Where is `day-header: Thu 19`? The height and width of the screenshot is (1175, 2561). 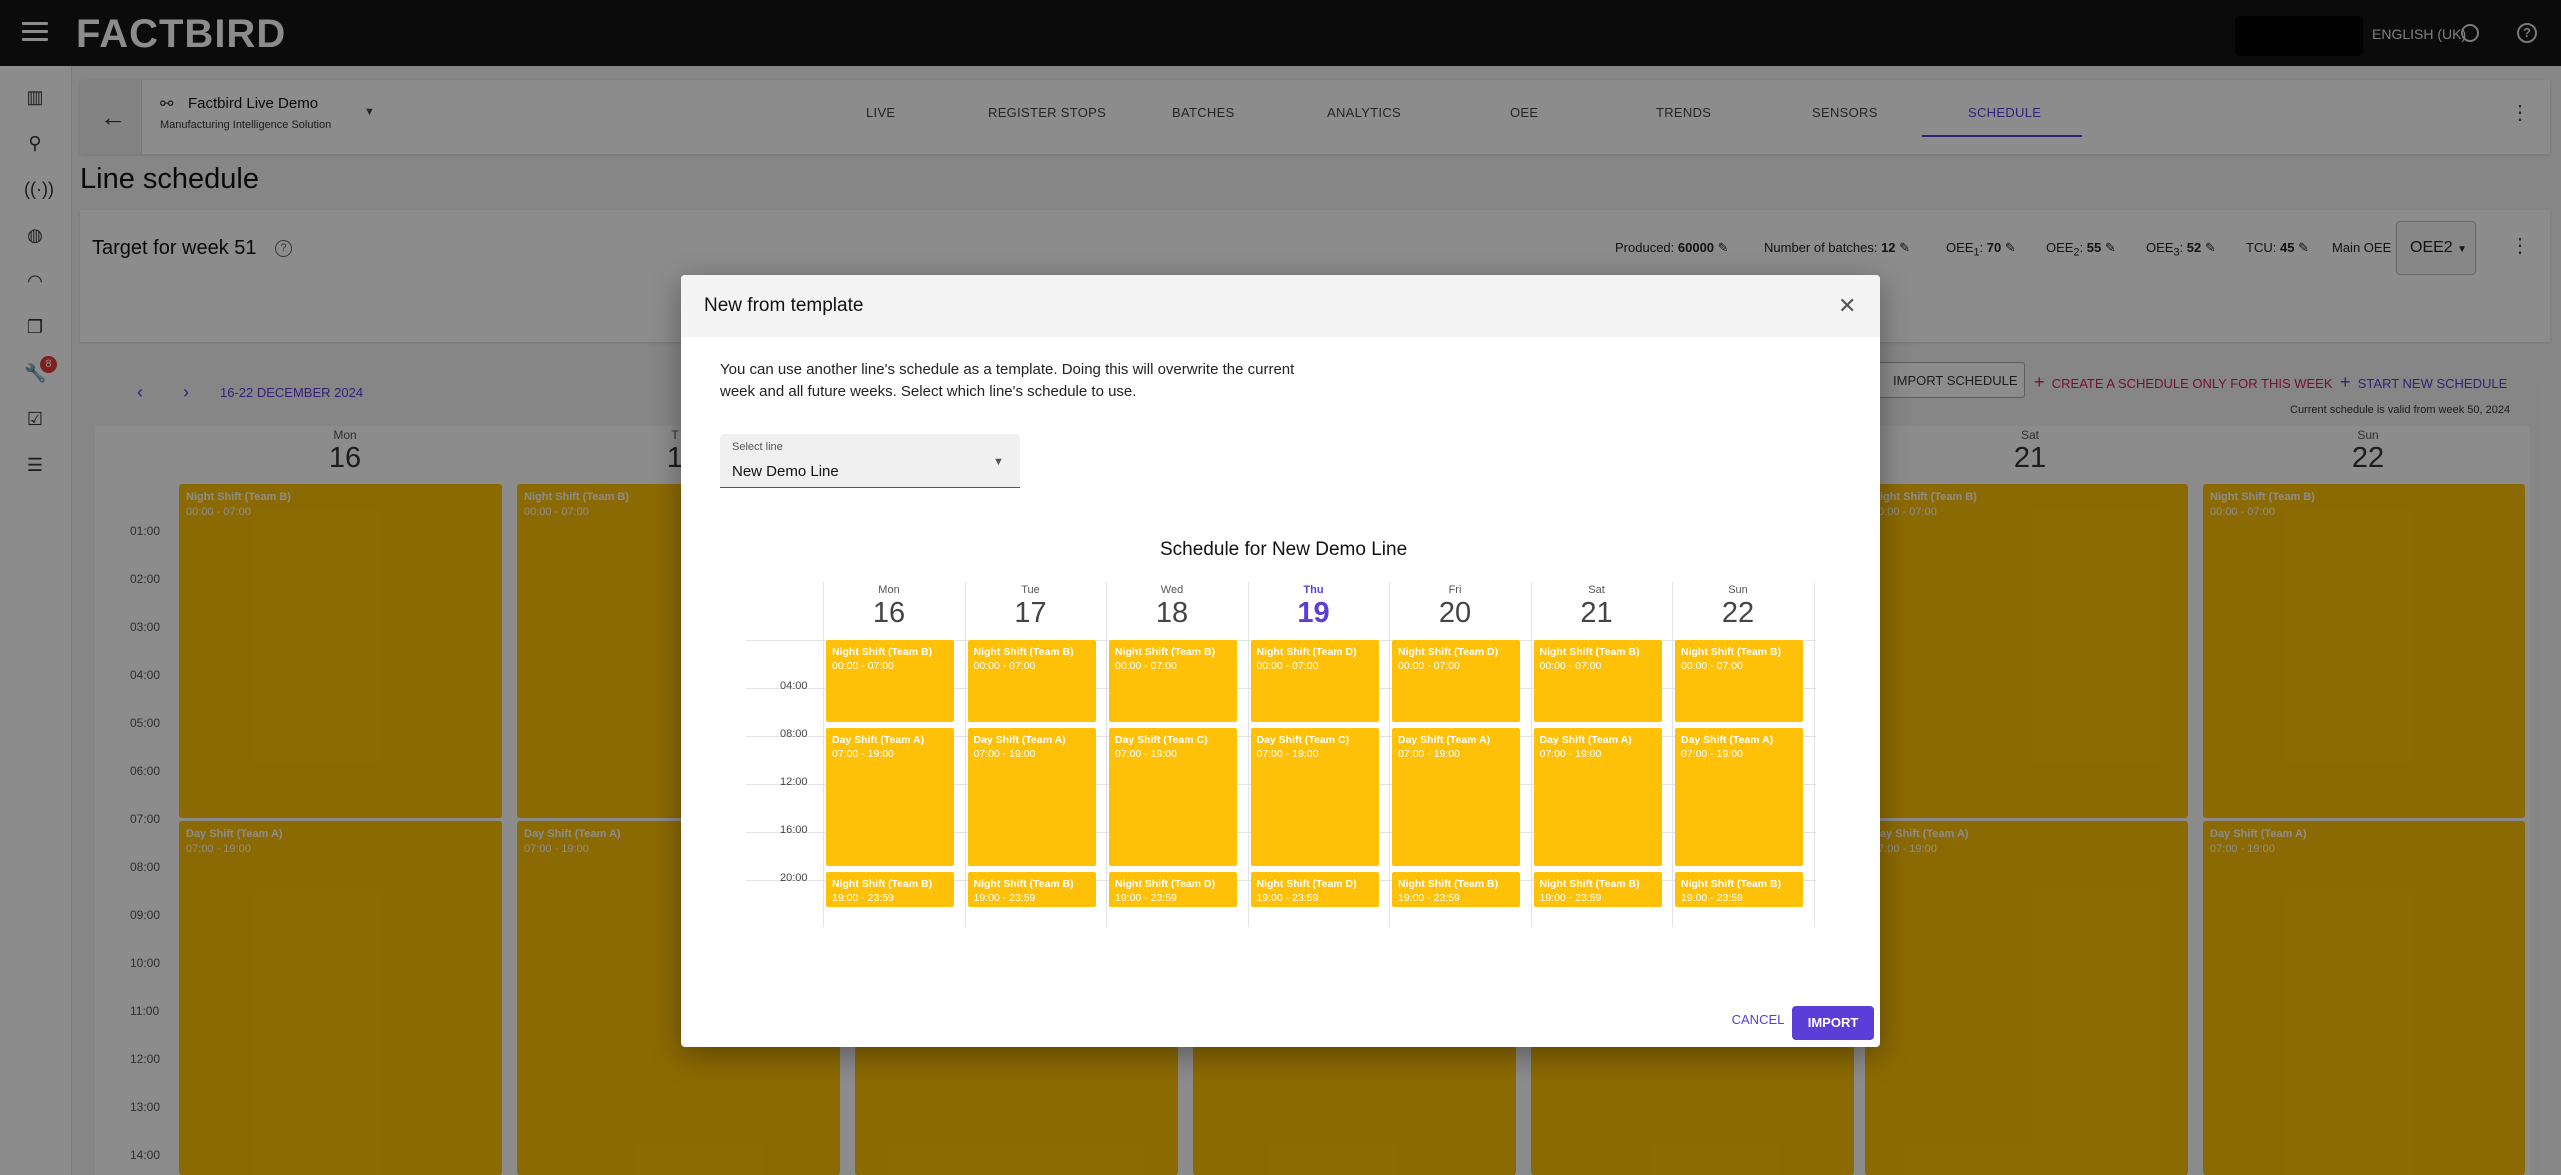 day-header: Thu 19 is located at coordinates (1314, 607).